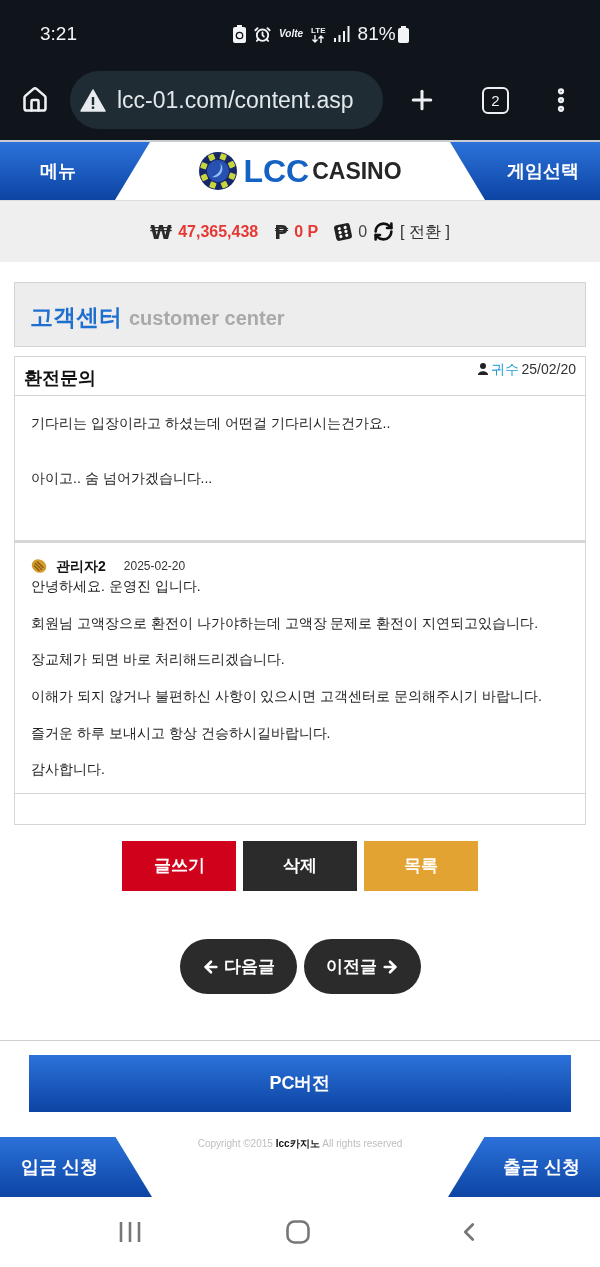 The height and width of the screenshot is (1267, 600). Describe the element at coordinates (281, 232) in the screenshot. I see `peso-symbol: ₱` at that location.